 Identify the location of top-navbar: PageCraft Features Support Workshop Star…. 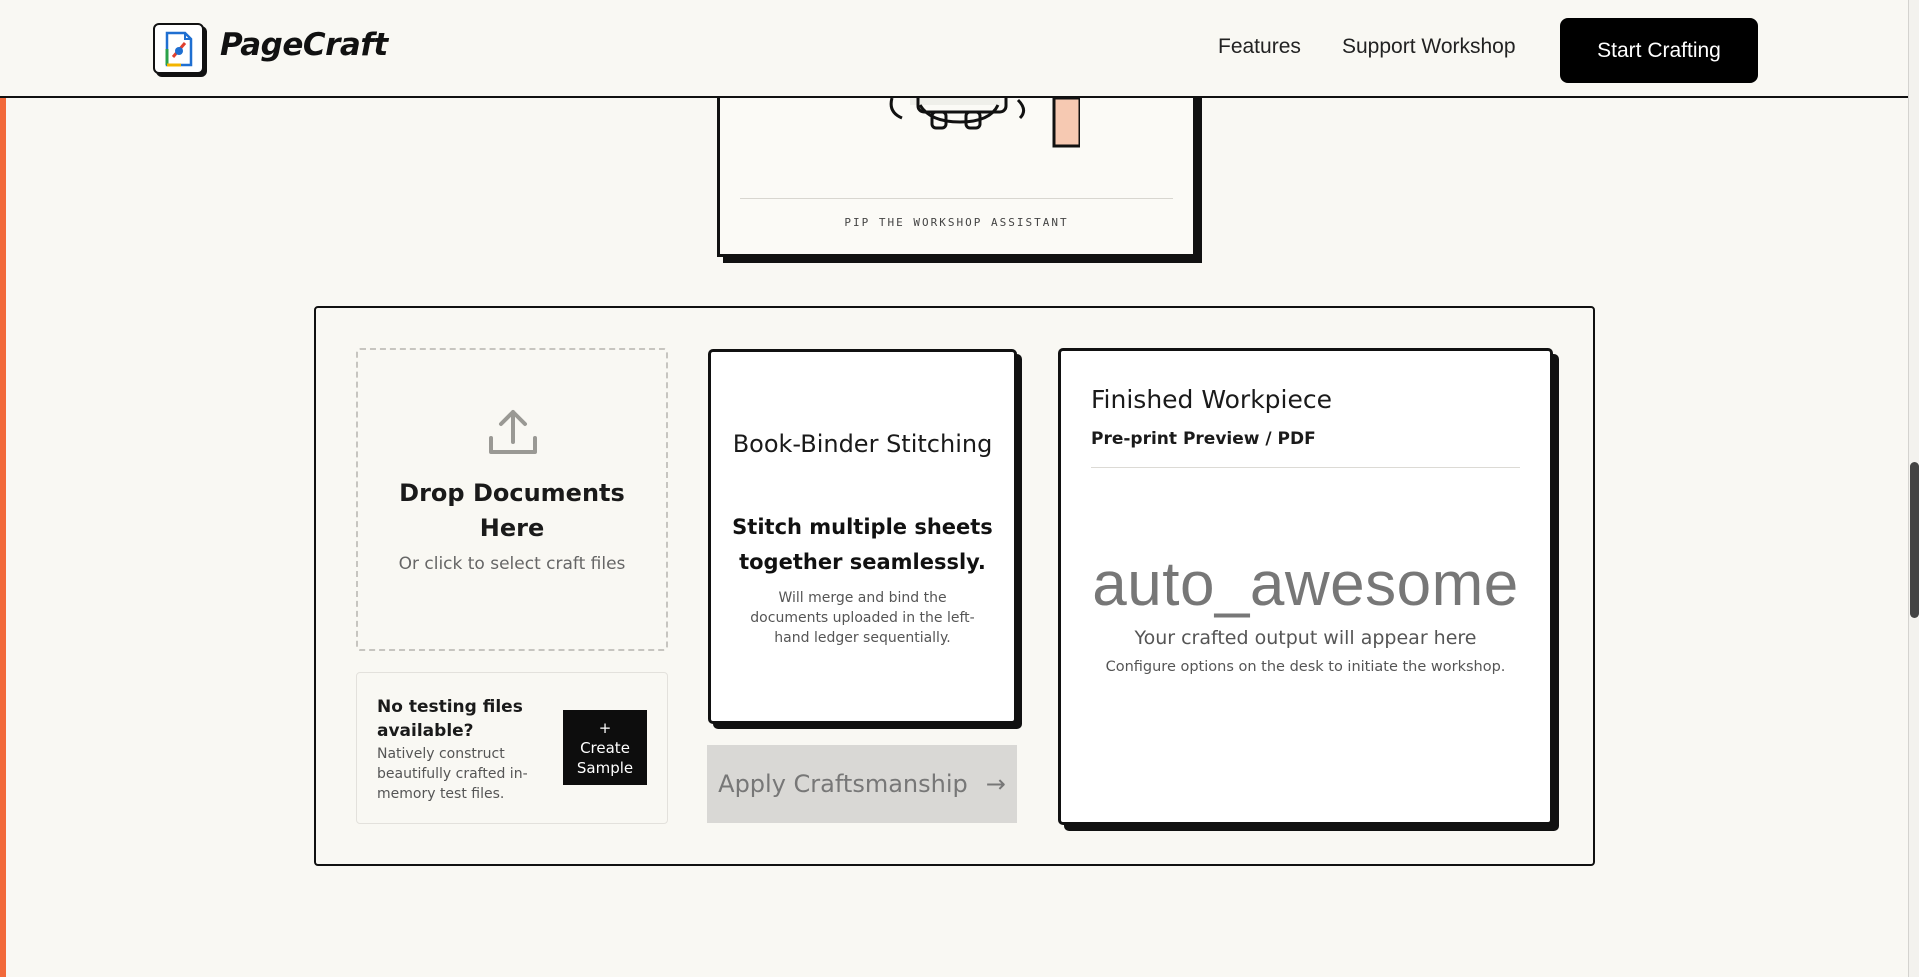
(954, 49).